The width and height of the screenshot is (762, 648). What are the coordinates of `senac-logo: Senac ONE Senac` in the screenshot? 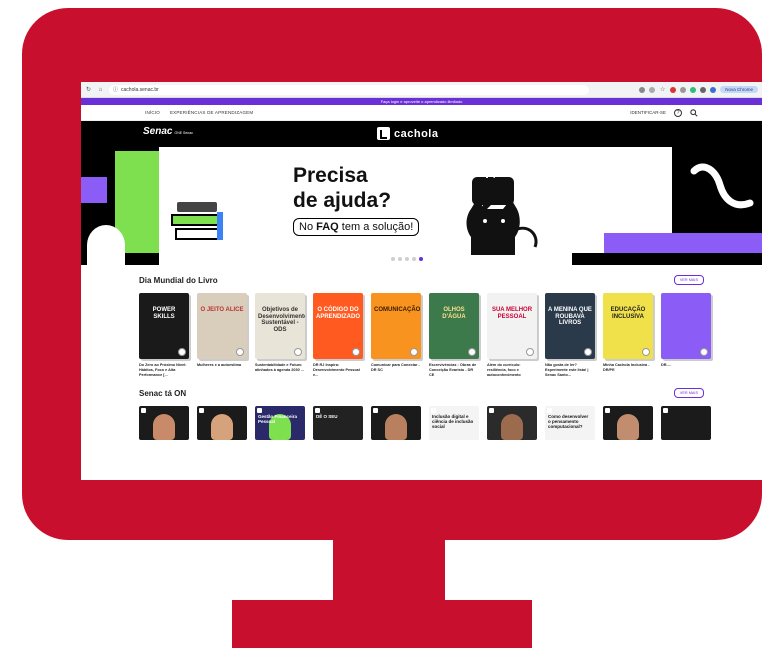 It's located at (168, 131).